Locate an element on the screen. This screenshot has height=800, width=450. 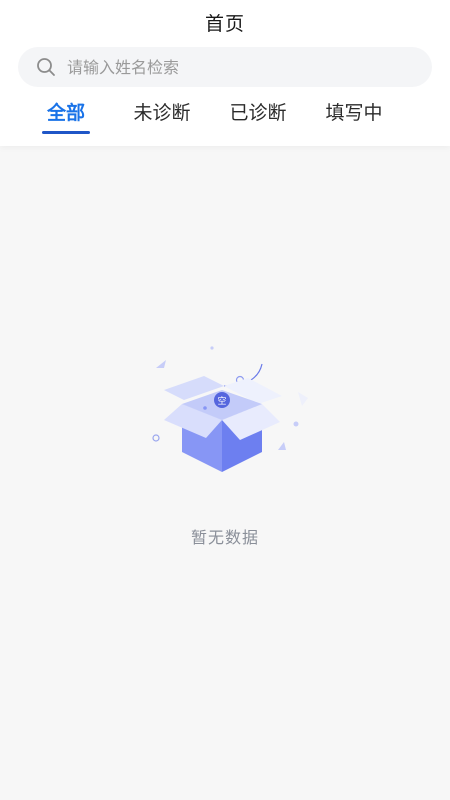
tab-in-progress: 填写中 is located at coordinates (354, 117).